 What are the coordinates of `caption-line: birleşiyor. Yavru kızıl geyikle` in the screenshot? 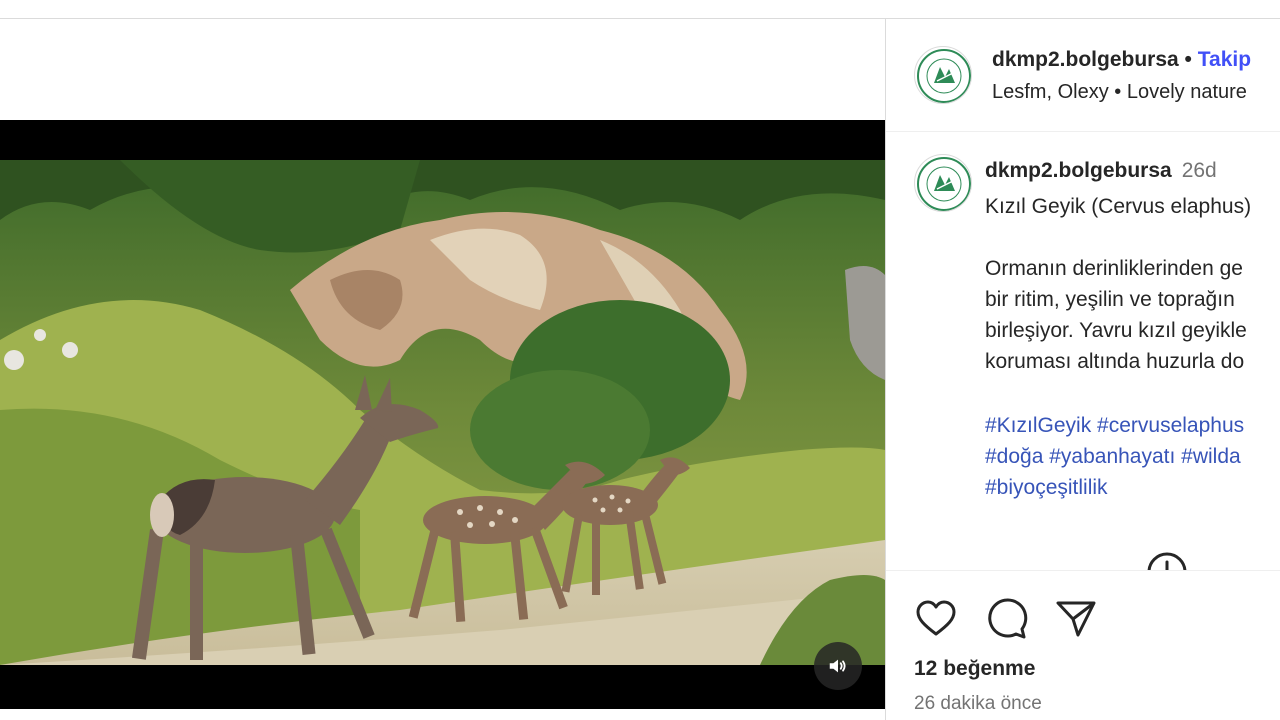 It's located at (1116, 330).